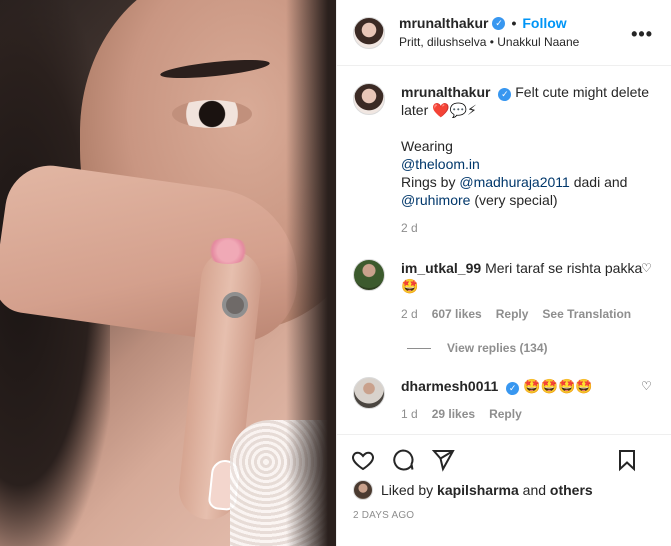  What do you see at coordinates (600, 182) in the screenshot?
I see `rings-suffix: dadi and` at bounding box center [600, 182].